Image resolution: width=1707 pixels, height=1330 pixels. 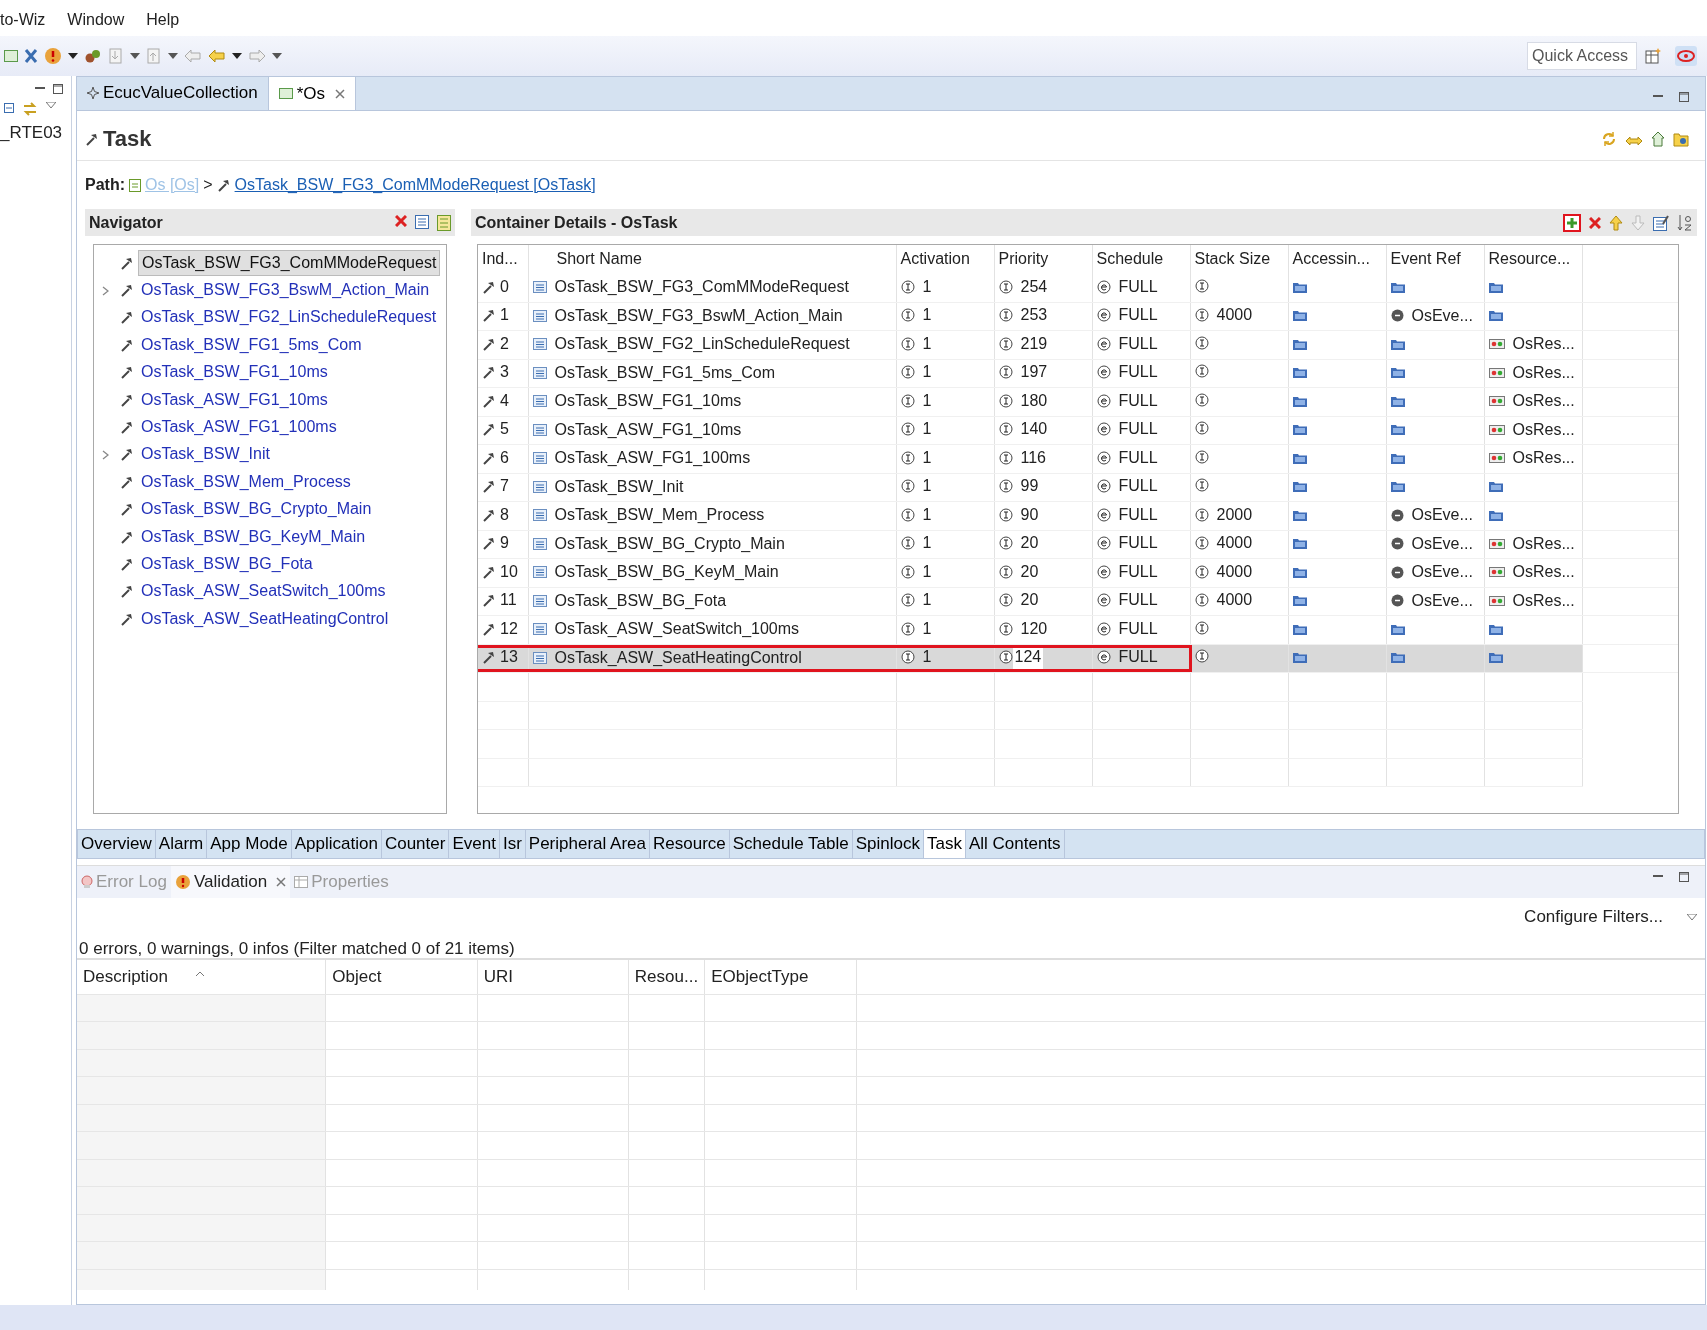 I want to click on tree-item: OsTask_BSW_Init, so click(x=205, y=454).